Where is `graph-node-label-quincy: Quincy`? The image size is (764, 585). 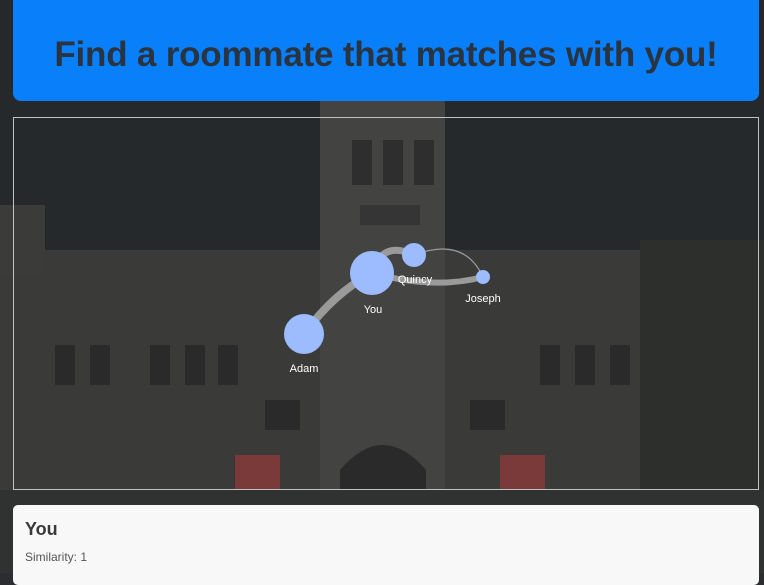 graph-node-label-quincy: Quincy is located at coordinates (415, 280).